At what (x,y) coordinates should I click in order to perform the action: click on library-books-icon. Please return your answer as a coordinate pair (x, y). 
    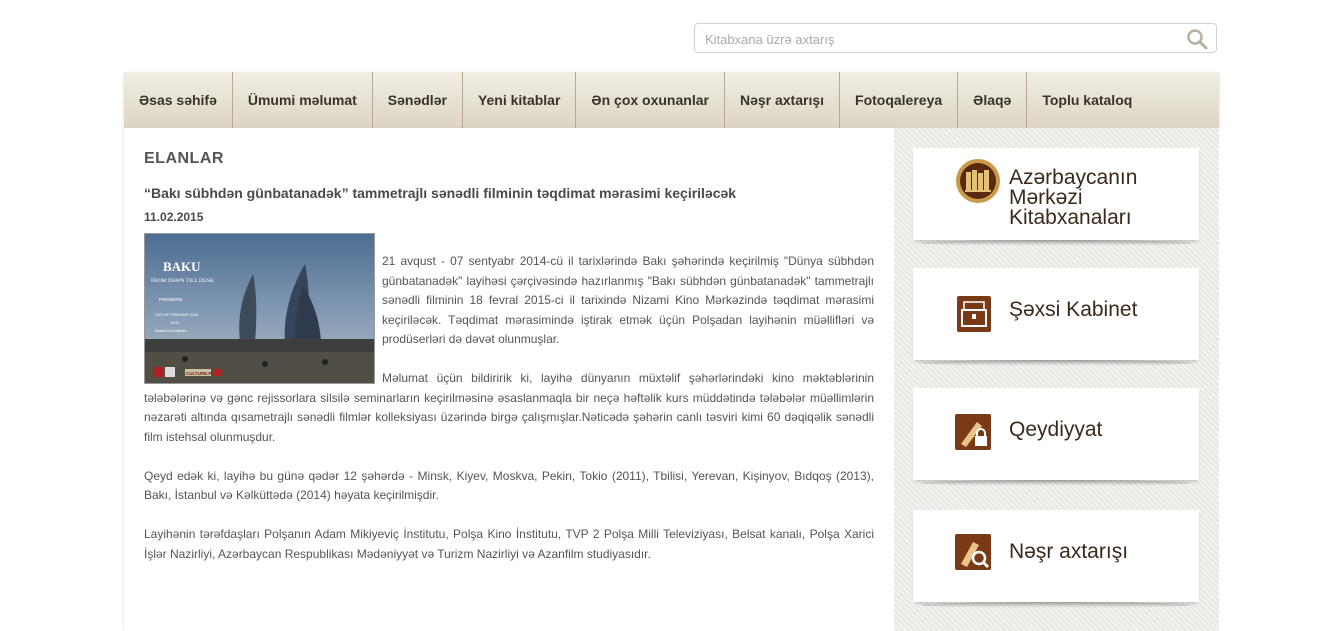
    Looking at the image, I should click on (978, 181).